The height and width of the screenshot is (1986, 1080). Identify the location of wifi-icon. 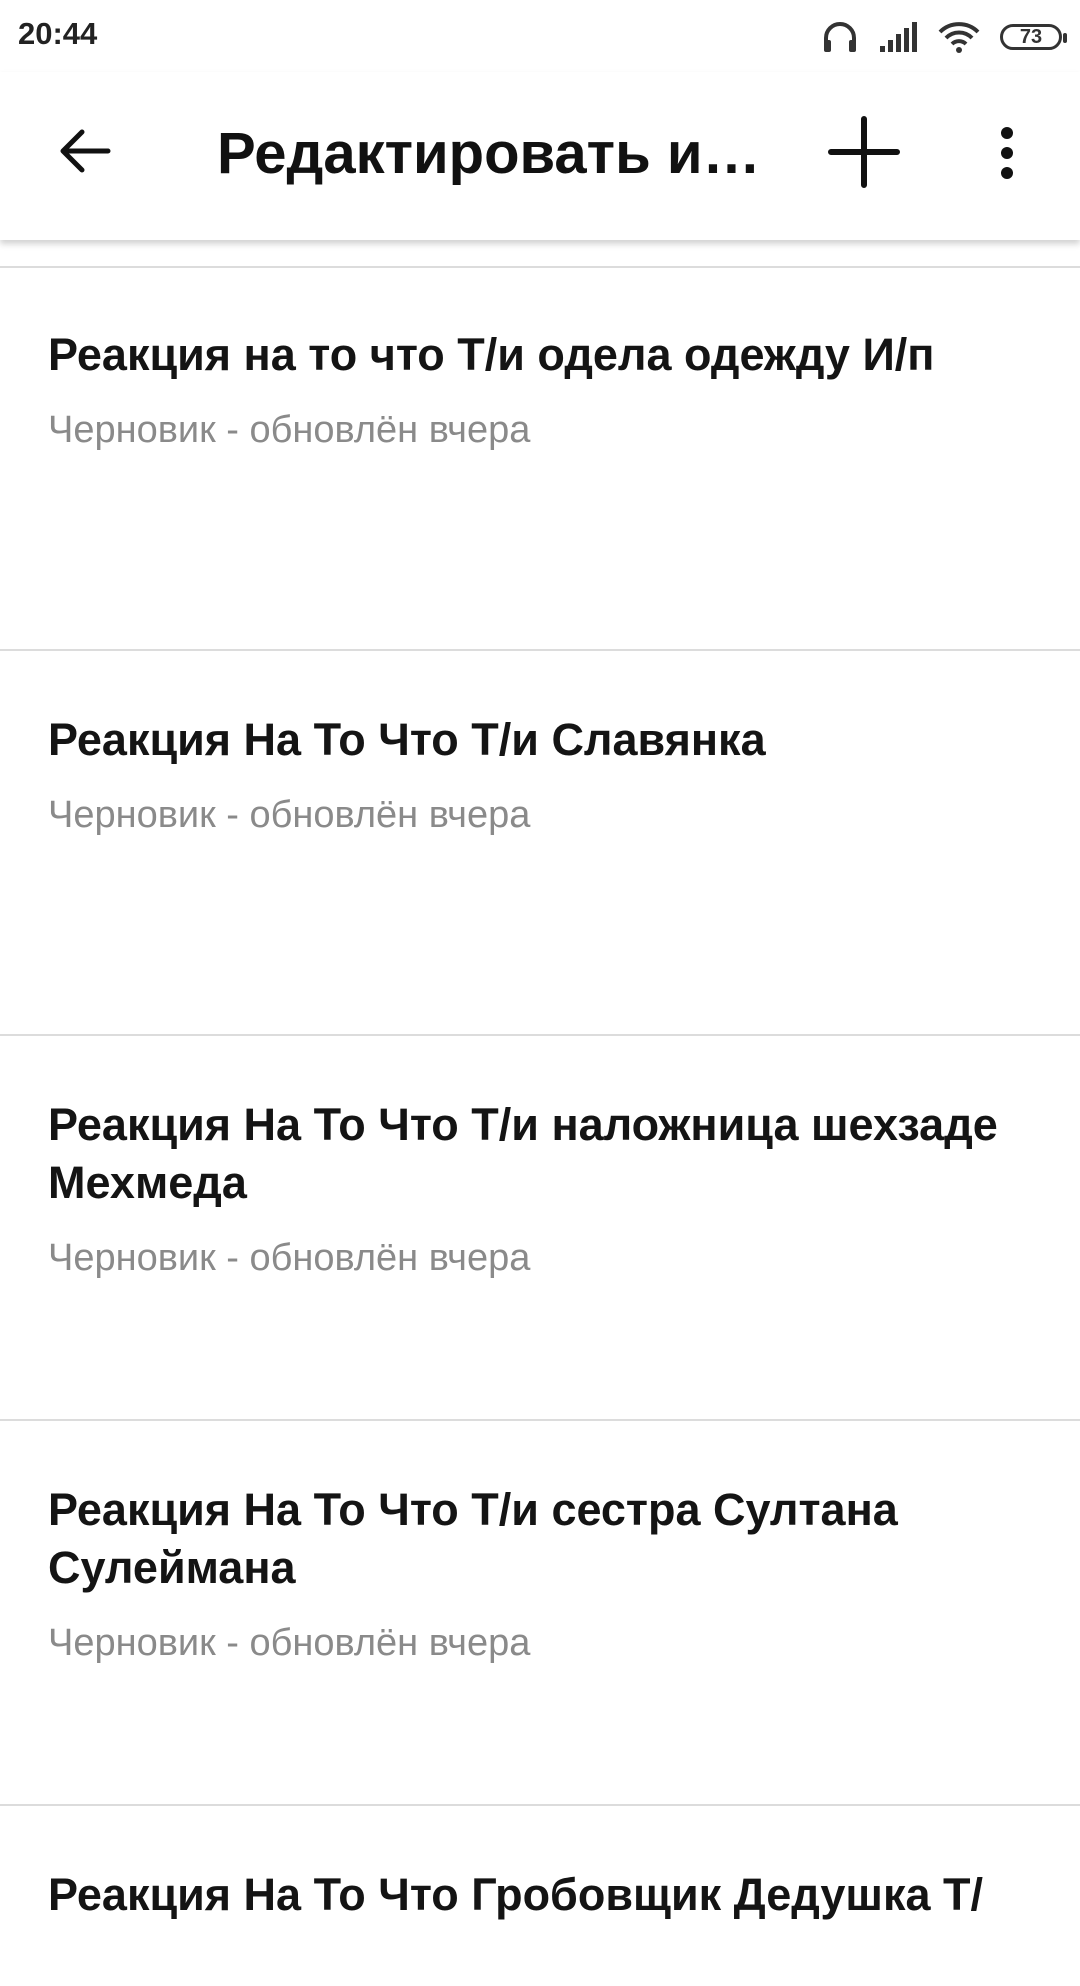
(959, 37).